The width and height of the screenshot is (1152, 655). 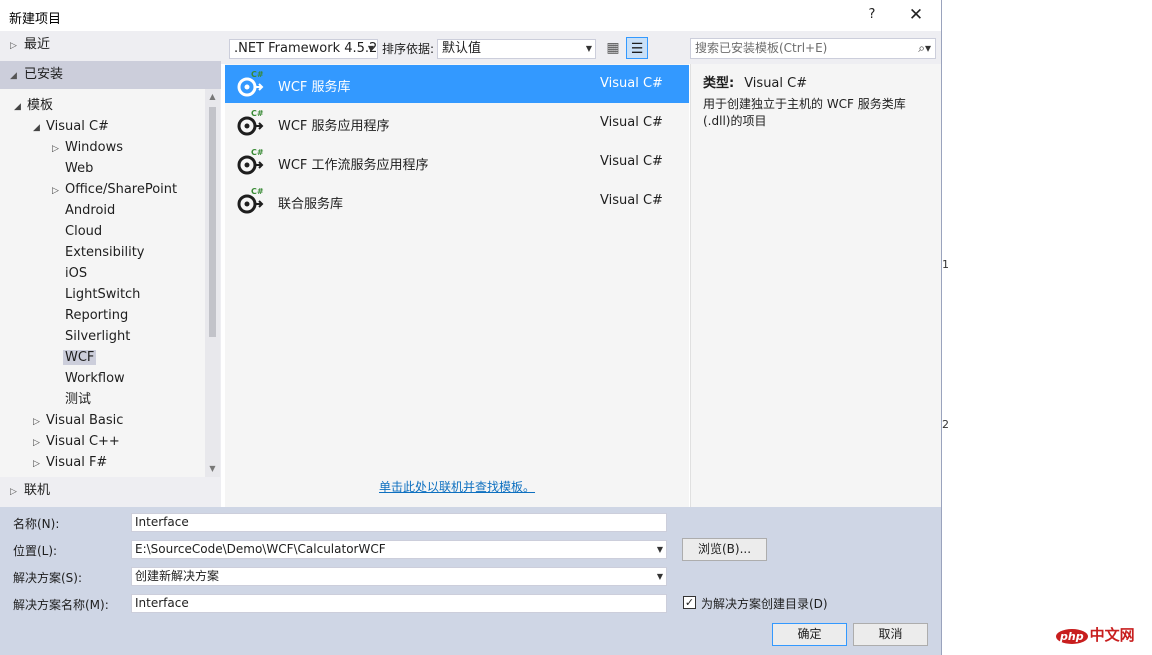 What do you see at coordinates (457, 84) in the screenshot?
I see `template-row: C# WCF 服务库 Visual C#` at bounding box center [457, 84].